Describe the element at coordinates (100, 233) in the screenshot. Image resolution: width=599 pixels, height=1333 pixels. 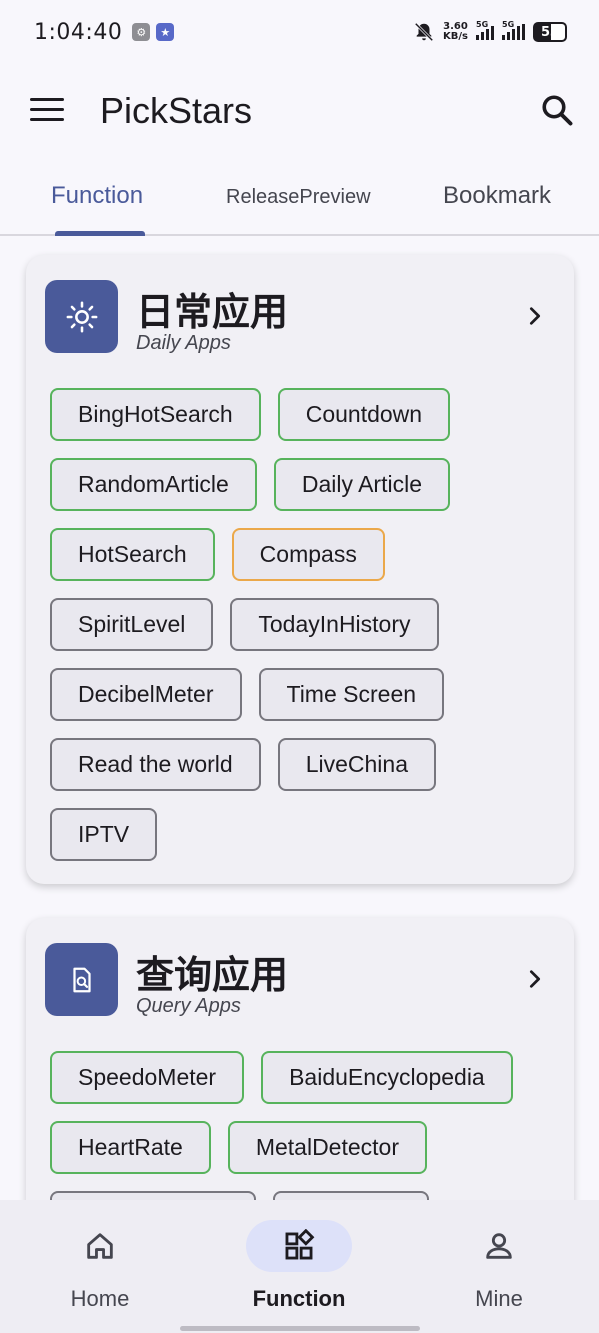
I see `tab-indicator` at that location.